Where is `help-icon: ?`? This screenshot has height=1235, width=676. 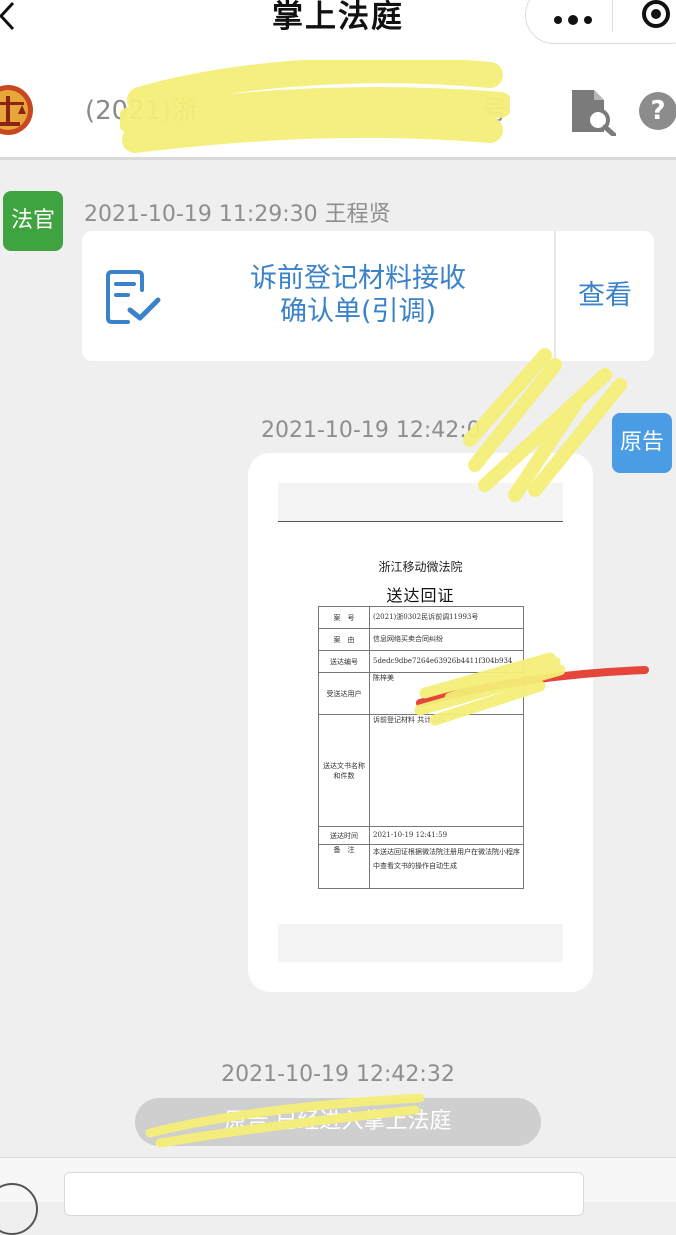
help-icon: ? is located at coordinates (657, 111).